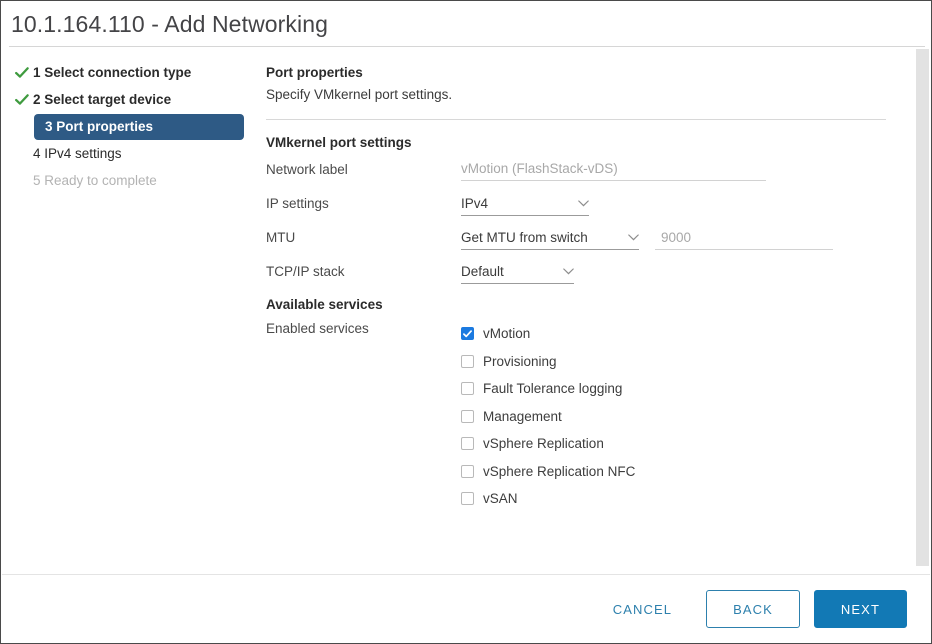  I want to click on ip-settings-label: IP settings, so click(297, 203).